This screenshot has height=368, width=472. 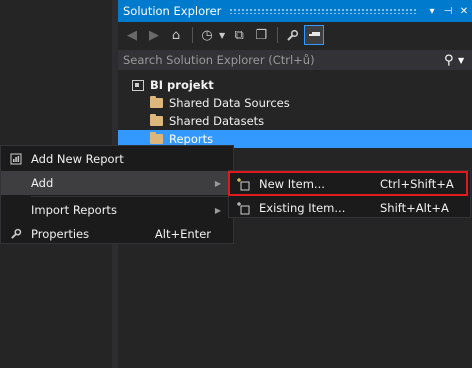 I want to click on close-icon: ✕, so click(x=464, y=11).